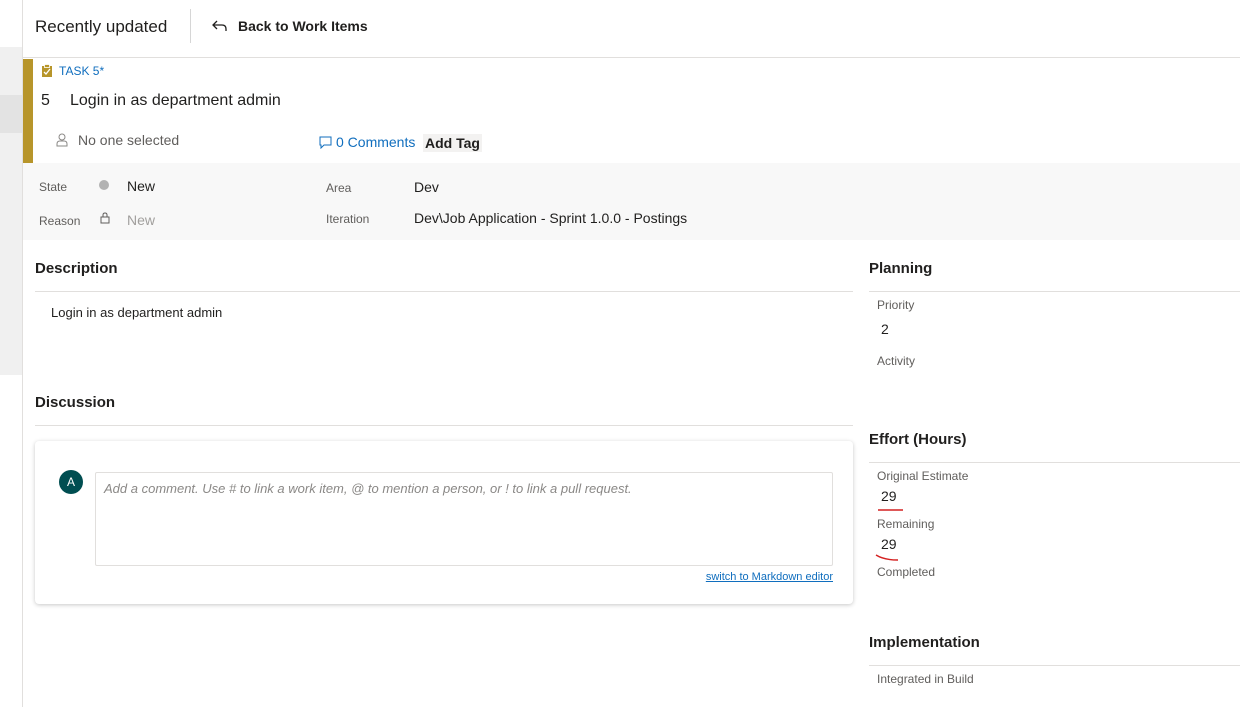  I want to click on integrated-in-build-label: Integrated in Build, so click(925, 679).